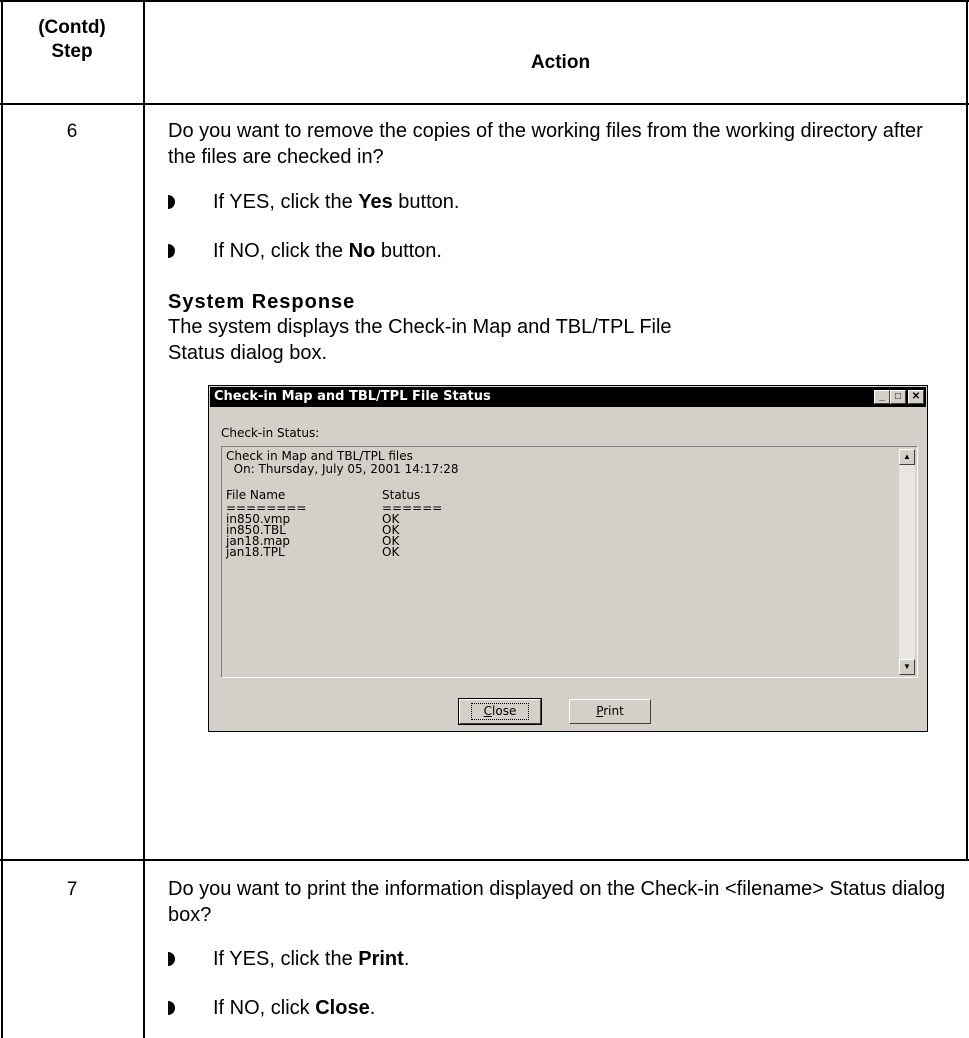 The image size is (969, 1038). What do you see at coordinates (72, 40) in the screenshot?
I see `header-step: (Contd) Step` at bounding box center [72, 40].